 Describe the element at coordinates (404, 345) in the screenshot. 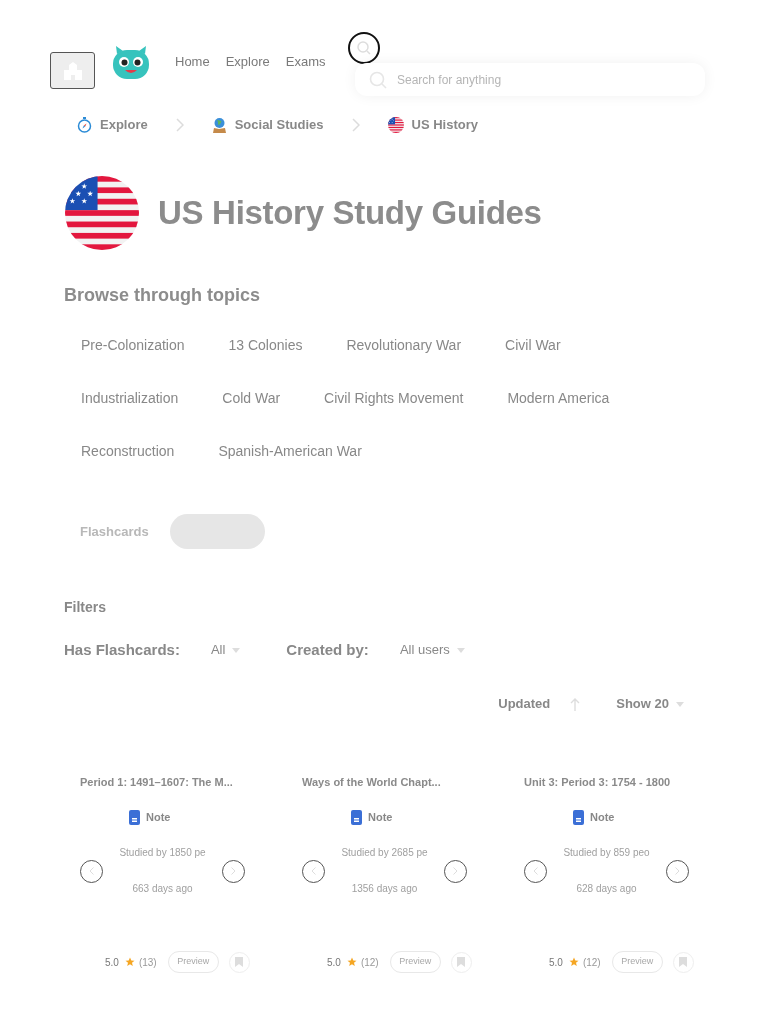

I see `topic-link: Revolutionary War` at that location.